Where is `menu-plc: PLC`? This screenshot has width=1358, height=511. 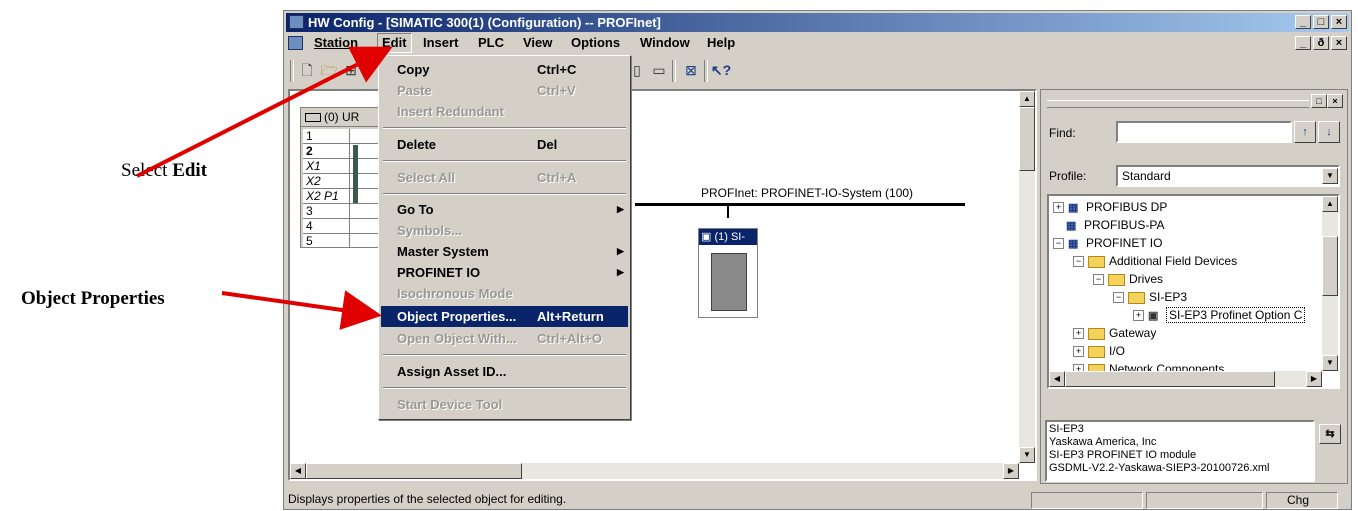 menu-plc: PLC is located at coordinates (491, 43).